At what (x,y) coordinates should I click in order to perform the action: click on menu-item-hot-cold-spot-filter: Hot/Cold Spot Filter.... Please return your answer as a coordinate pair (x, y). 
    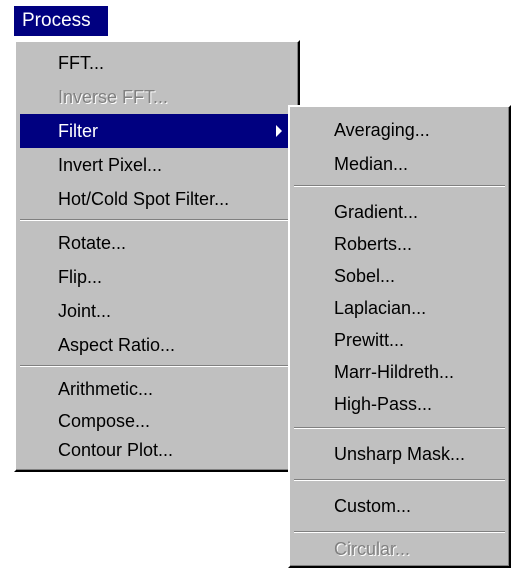
    Looking at the image, I should click on (157, 199).